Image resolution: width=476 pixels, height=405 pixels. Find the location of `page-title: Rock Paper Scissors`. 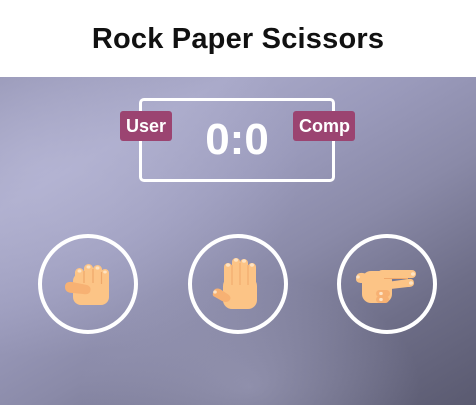

page-title: Rock Paper Scissors is located at coordinates (238, 39).